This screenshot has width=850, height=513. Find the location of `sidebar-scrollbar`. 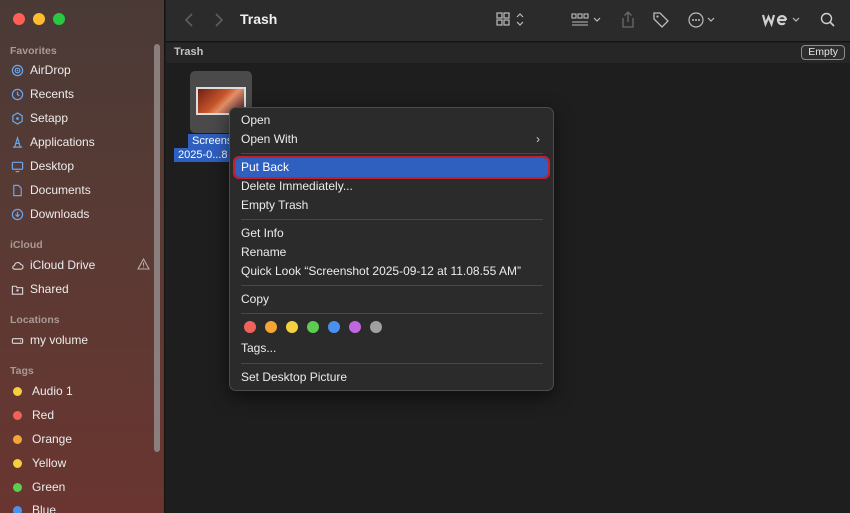

sidebar-scrollbar is located at coordinates (157, 248).